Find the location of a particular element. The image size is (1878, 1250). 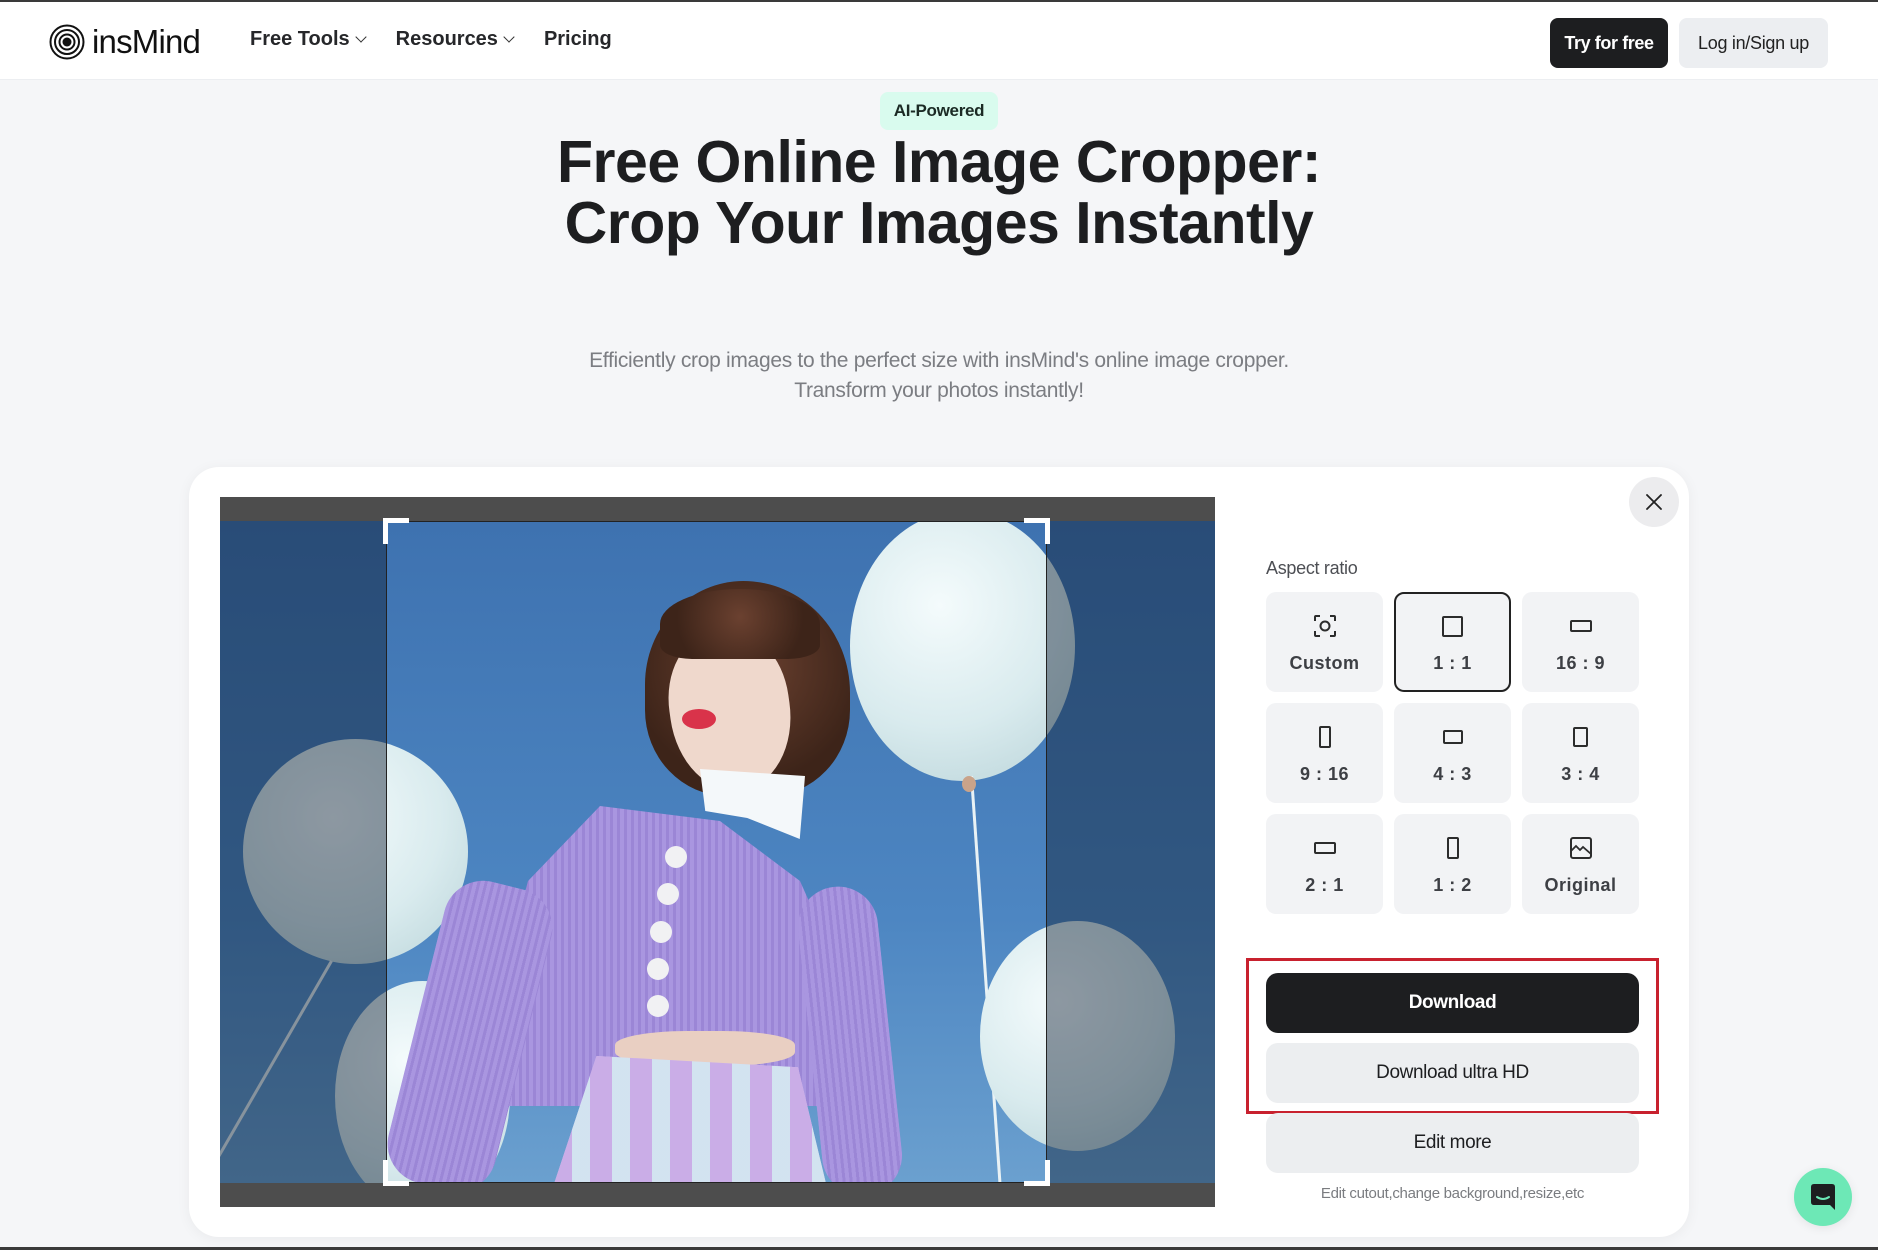

ratio-label: Custom is located at coordinates (1324, 663).